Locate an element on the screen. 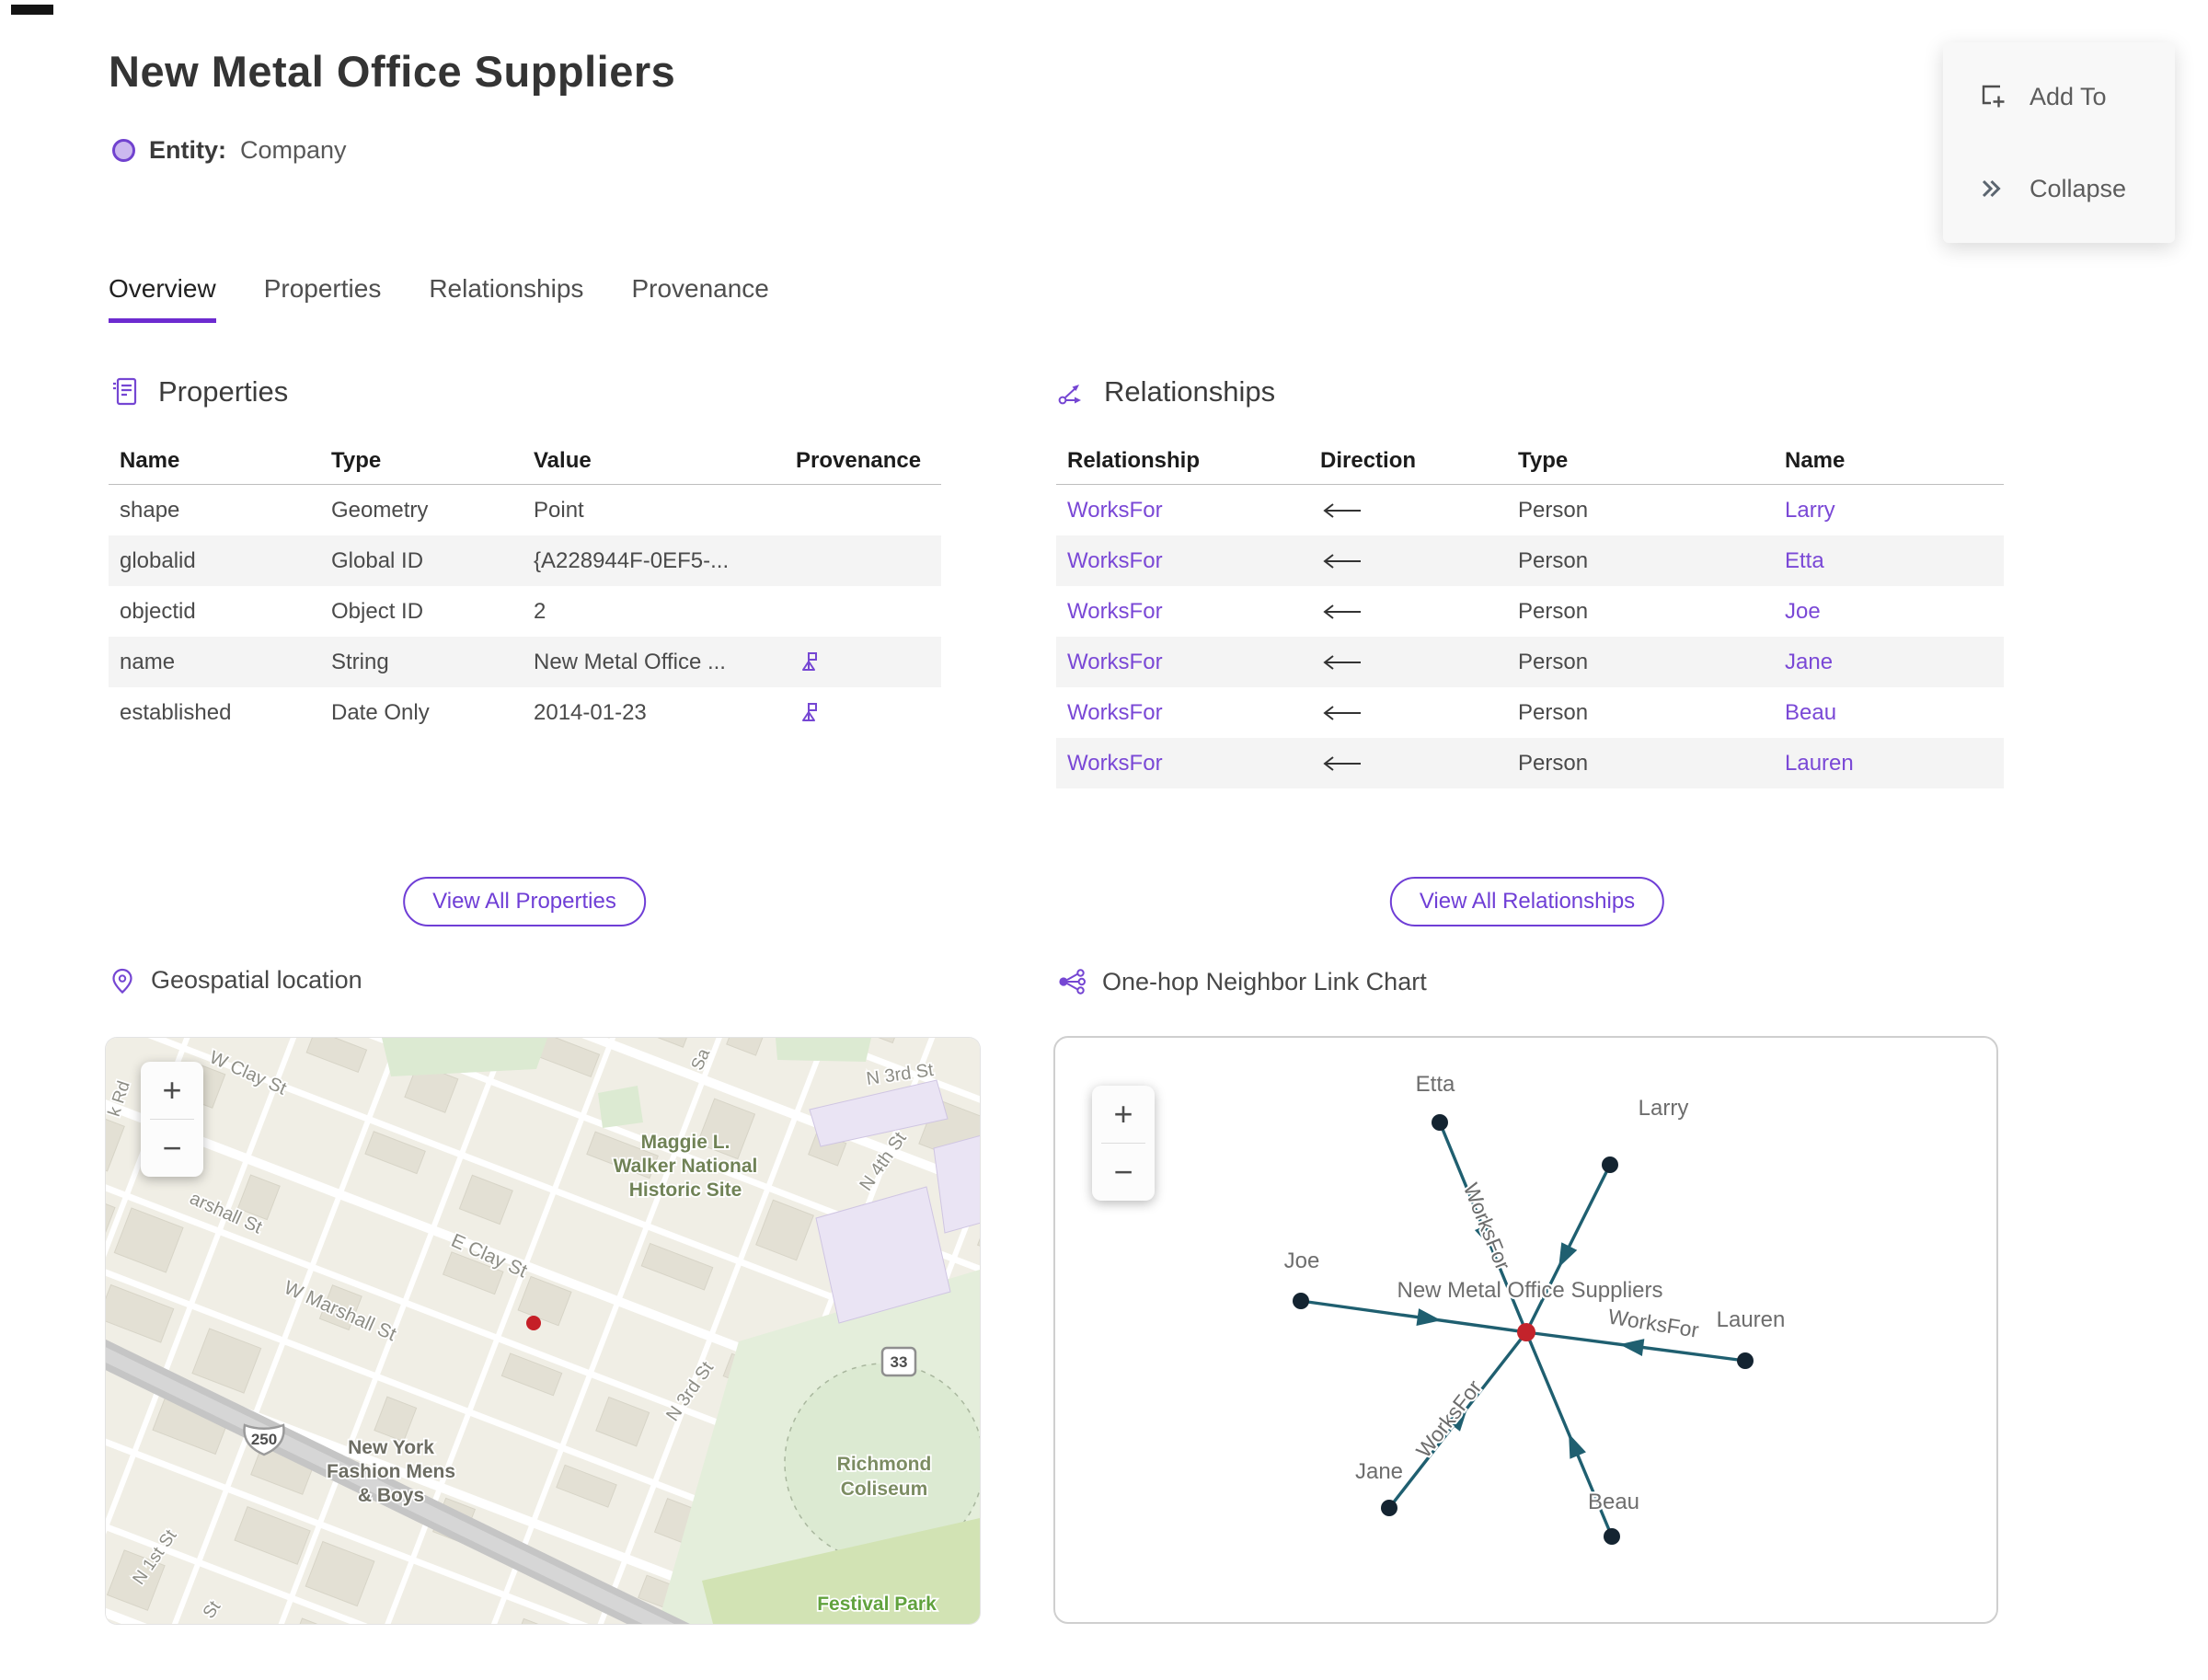 This screenshot has height=1680, width=2208. add-to-button: Add To is located at coordinates (2059, 96).